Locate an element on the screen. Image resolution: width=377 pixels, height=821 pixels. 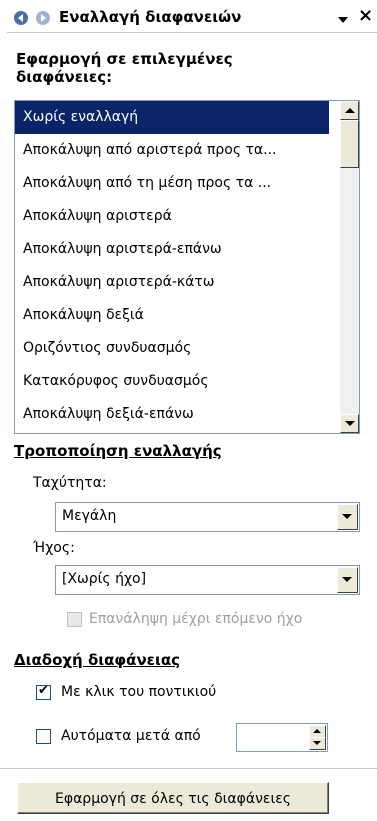
transition-list-item: Χωρίς εναλλαγή is located at coordinates (172, 117).